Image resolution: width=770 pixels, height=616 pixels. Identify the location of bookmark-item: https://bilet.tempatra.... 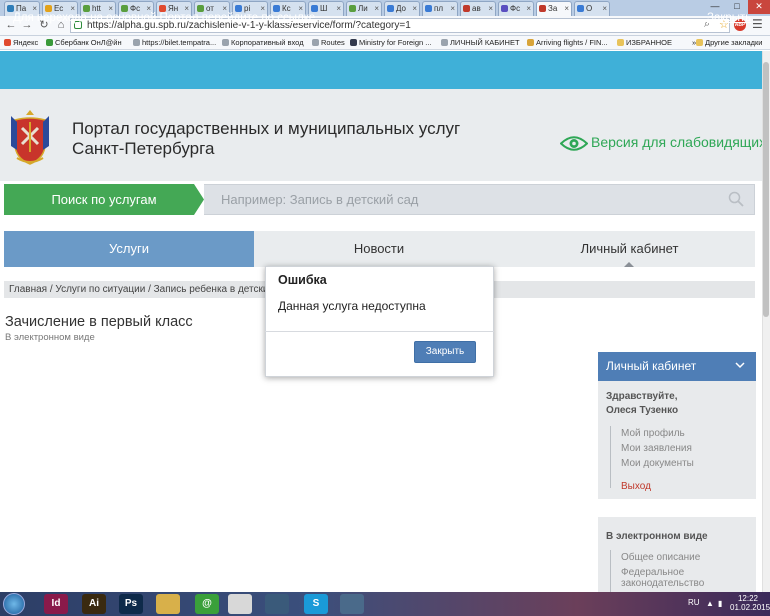
(174, 42).